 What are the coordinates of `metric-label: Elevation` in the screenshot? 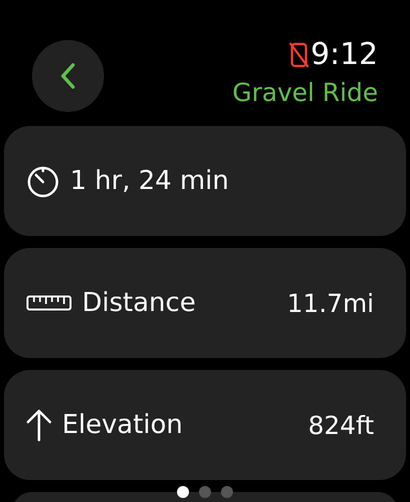 It's located at (123, 425).